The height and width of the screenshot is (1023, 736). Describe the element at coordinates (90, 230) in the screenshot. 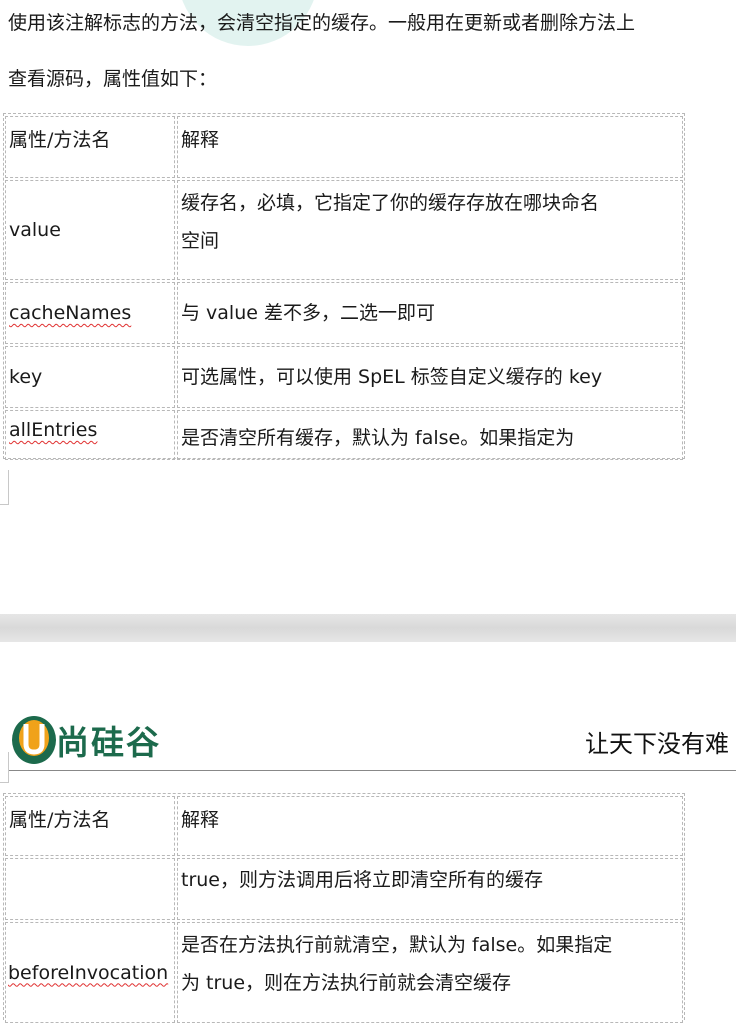

I see `attr-name-cell: value` at that location.